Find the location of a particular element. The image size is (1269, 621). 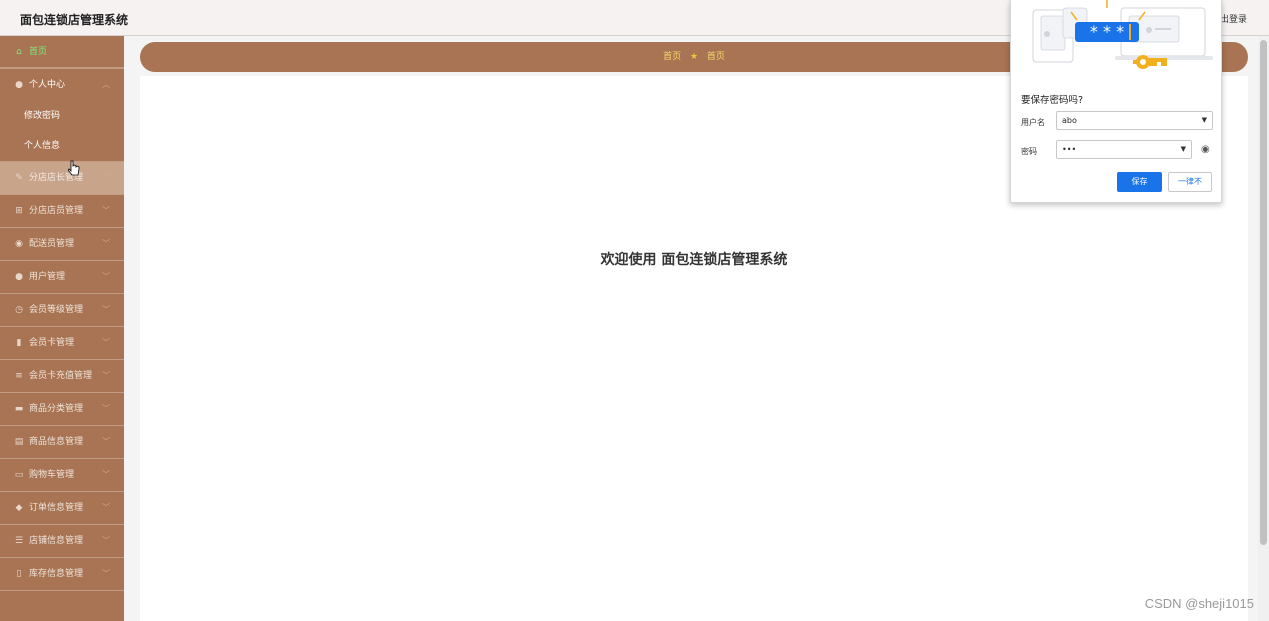

mouse-cursor-icon is located at coordinates (74, 168).